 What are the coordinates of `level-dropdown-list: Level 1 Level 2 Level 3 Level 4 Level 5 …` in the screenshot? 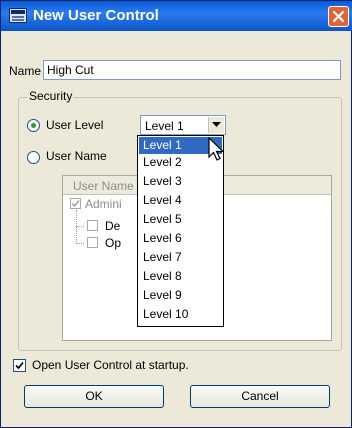 It's located at (180, 231).